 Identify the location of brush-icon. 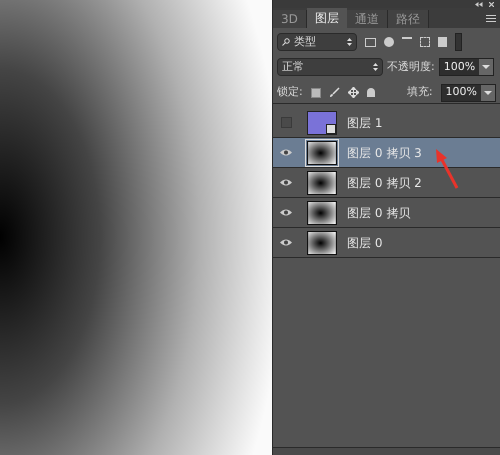
(334, 92).